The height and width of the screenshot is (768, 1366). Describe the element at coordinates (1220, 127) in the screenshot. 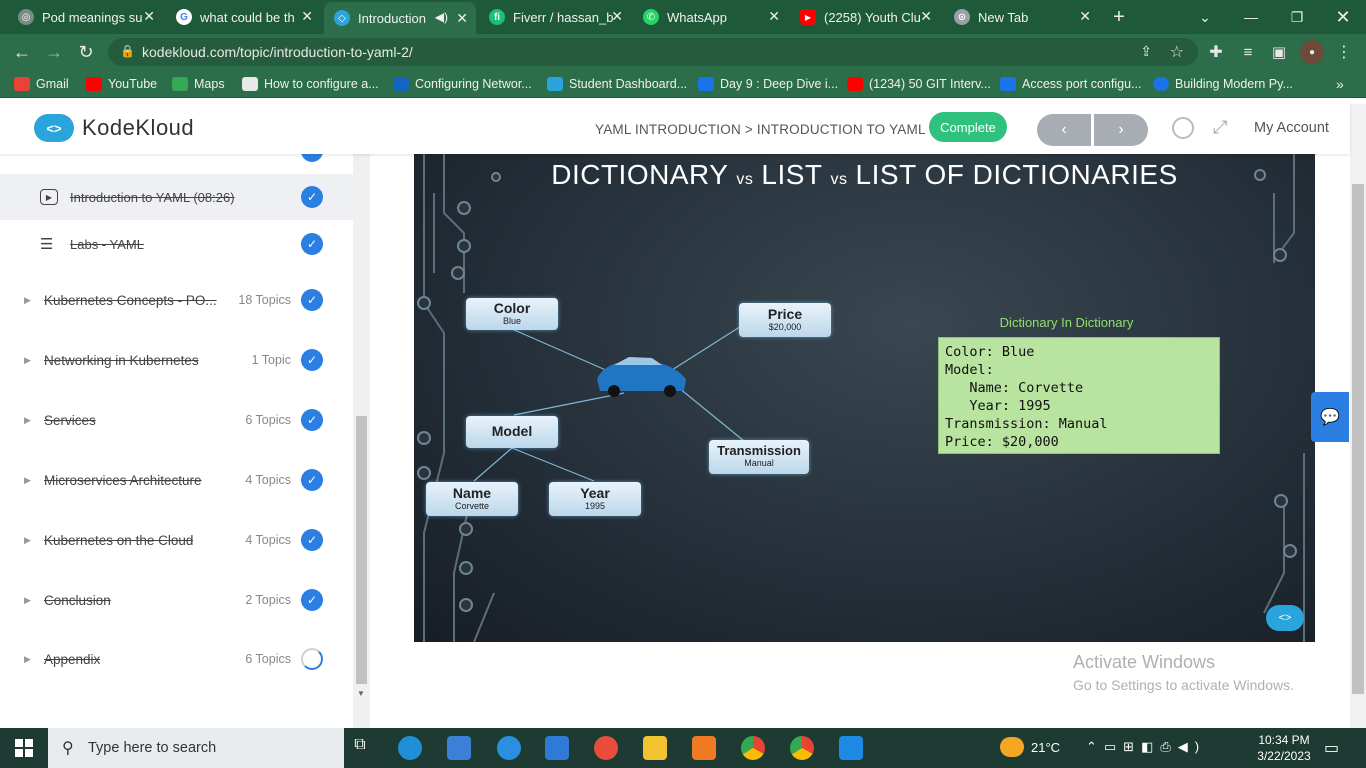

I see `expand-icon: ⤢` at that location.